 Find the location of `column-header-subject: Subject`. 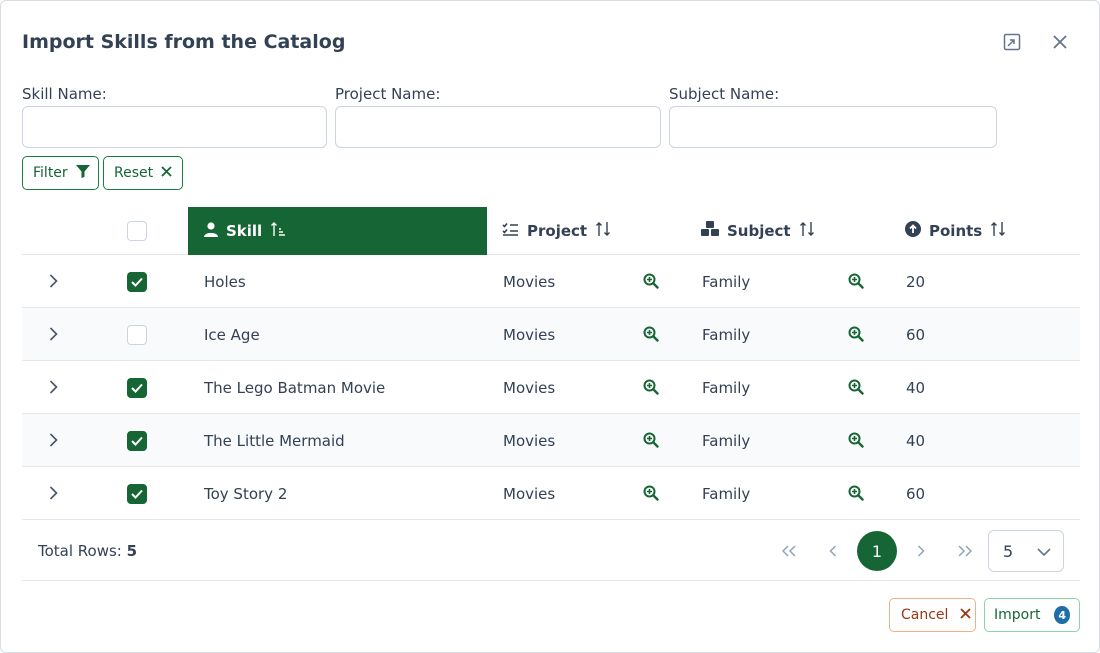

column-header-subject: Subject is located at coordinates (758, 231).